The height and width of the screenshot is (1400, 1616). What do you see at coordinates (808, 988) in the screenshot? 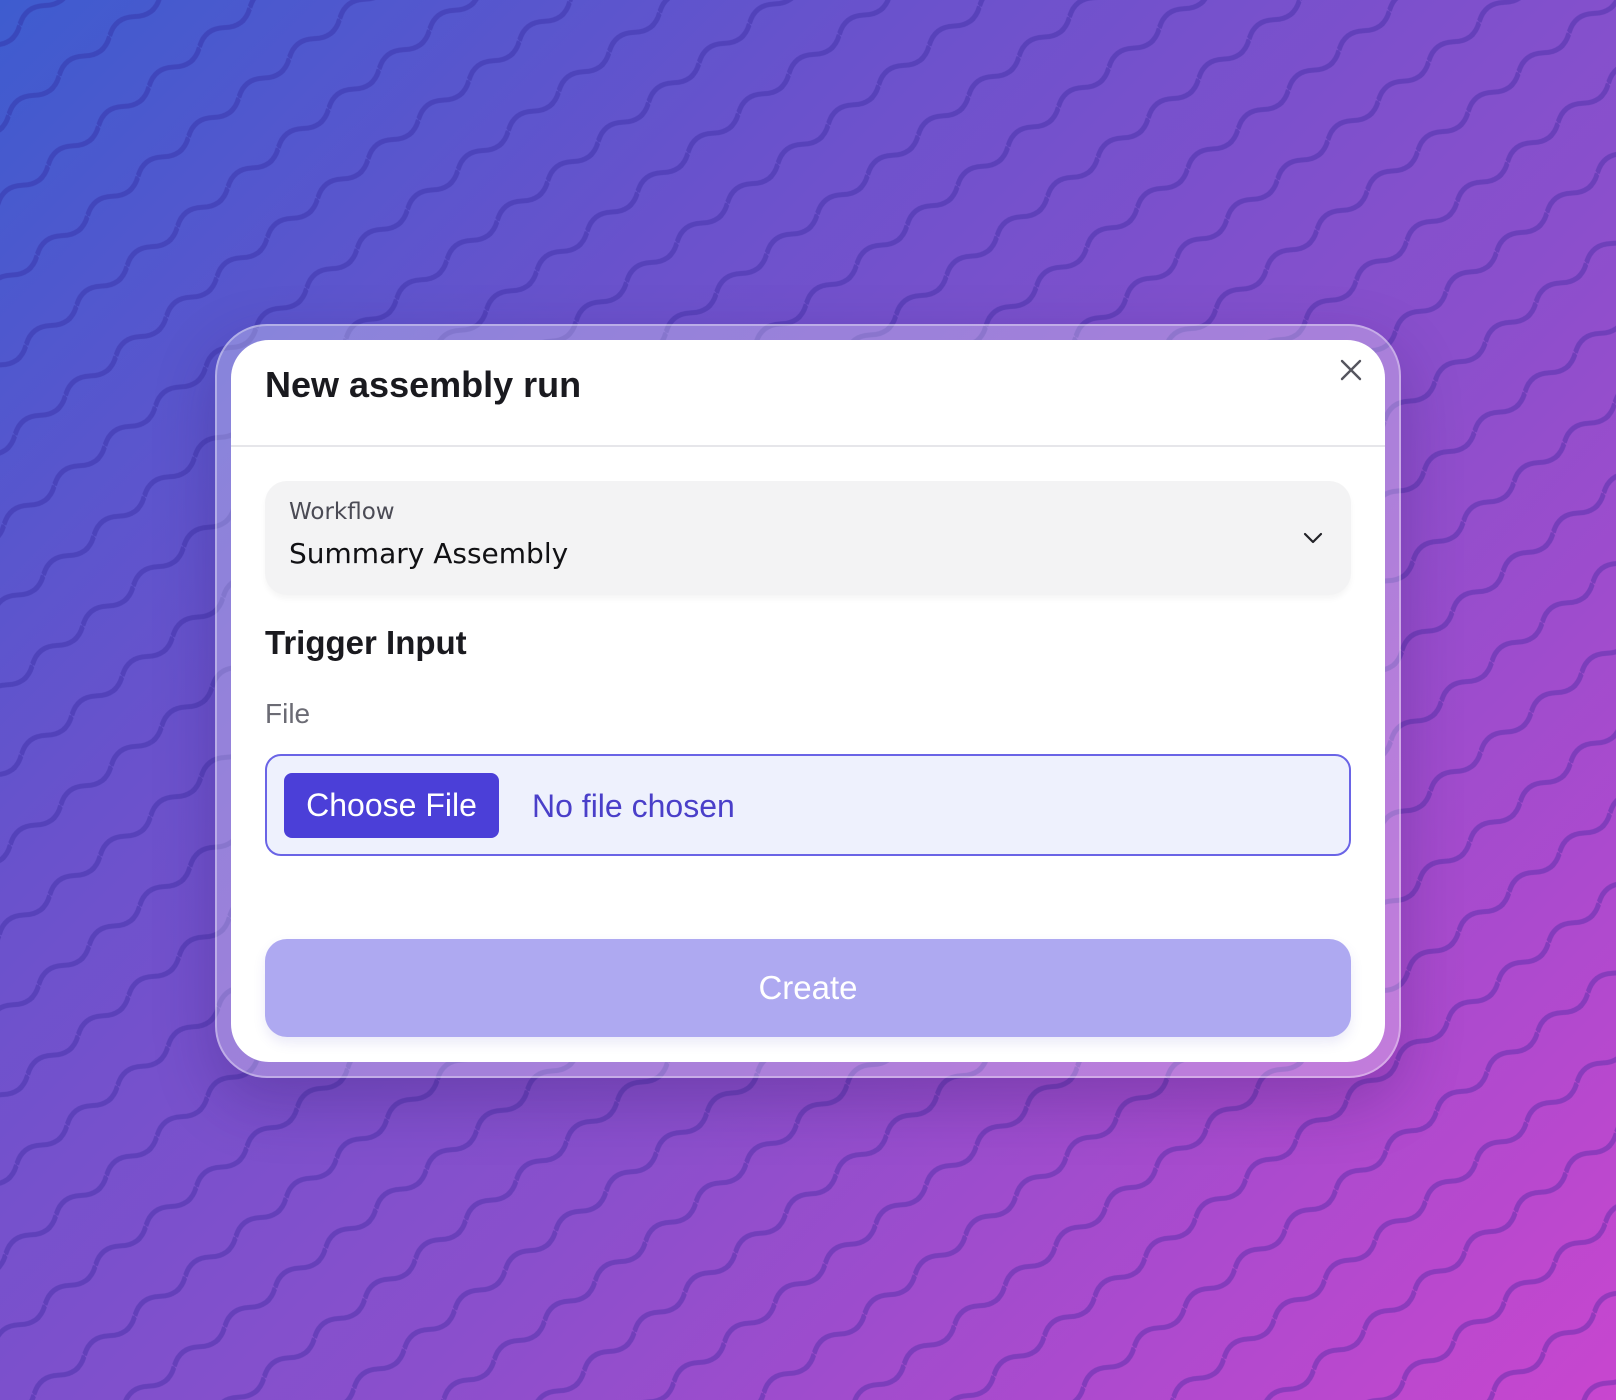
I see `create-button: Create` at bounding box center [808, 988].